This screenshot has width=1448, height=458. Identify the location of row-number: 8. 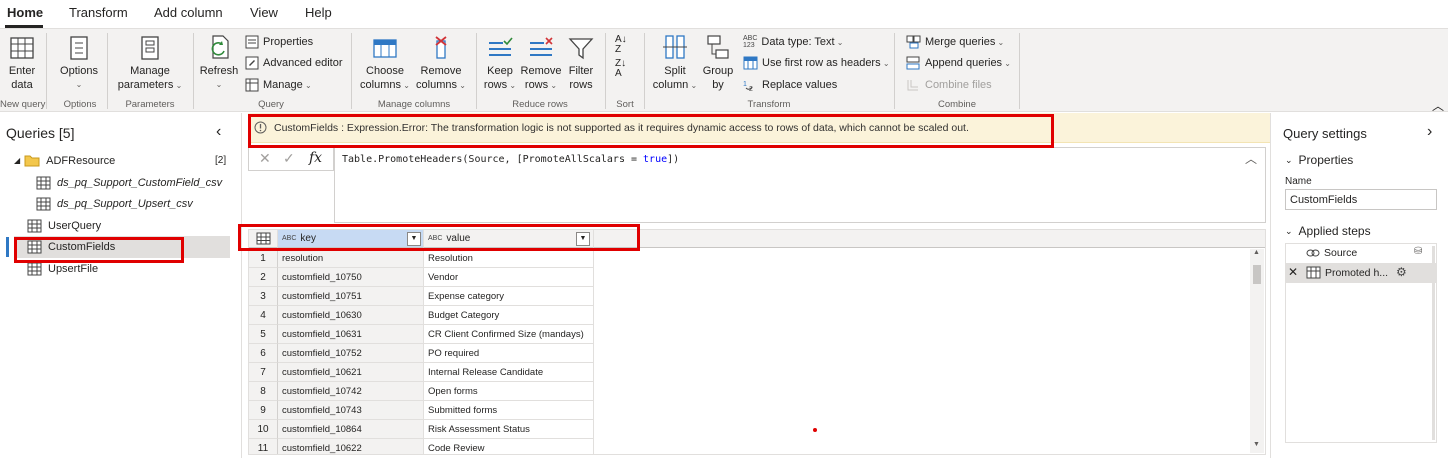
(263, 391).